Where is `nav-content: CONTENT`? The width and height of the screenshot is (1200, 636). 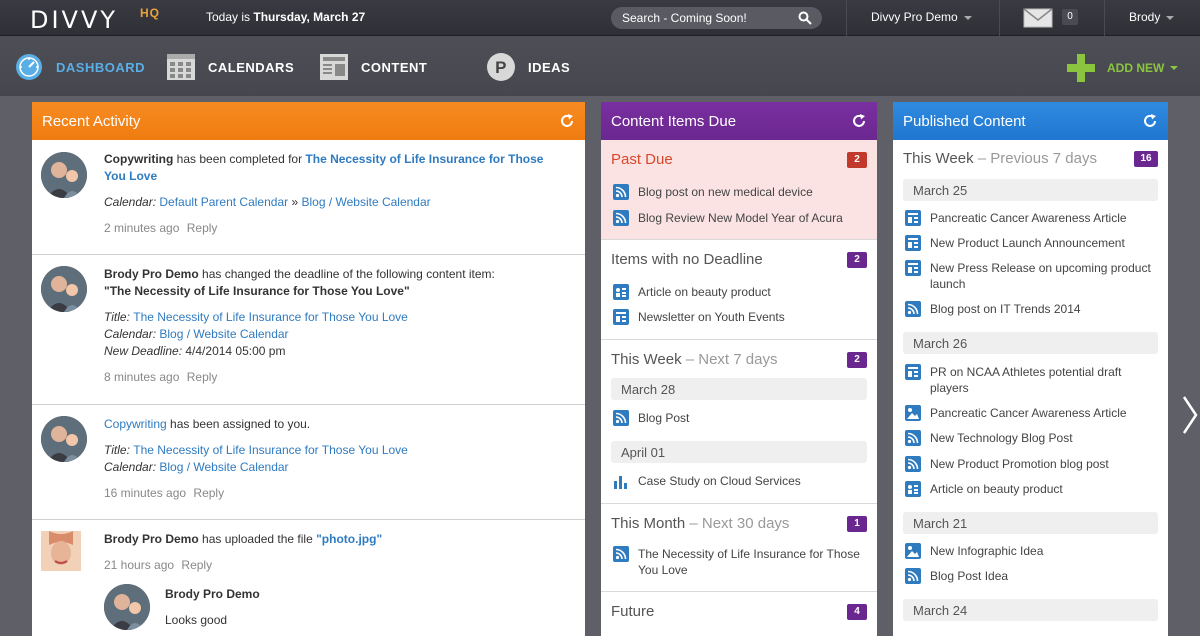
nav-content: CONTENT is located at coordinates (373, 67).